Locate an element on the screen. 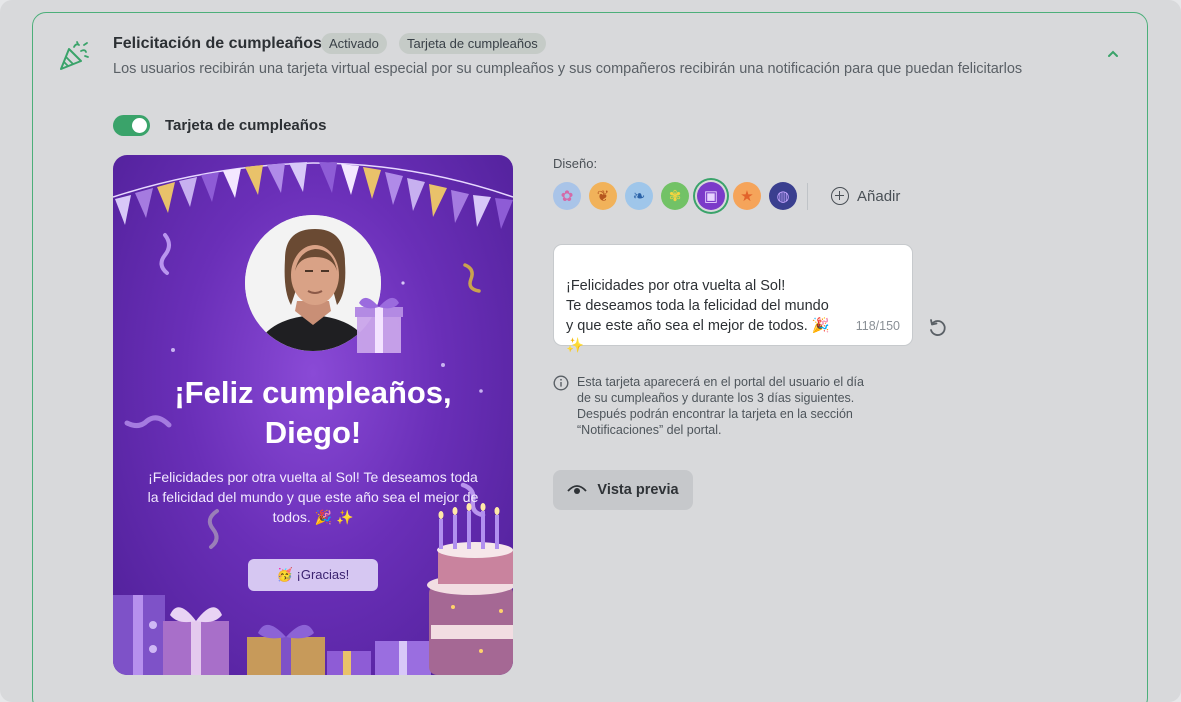  birthday-card-toggle is located at coordinates (131, 125).